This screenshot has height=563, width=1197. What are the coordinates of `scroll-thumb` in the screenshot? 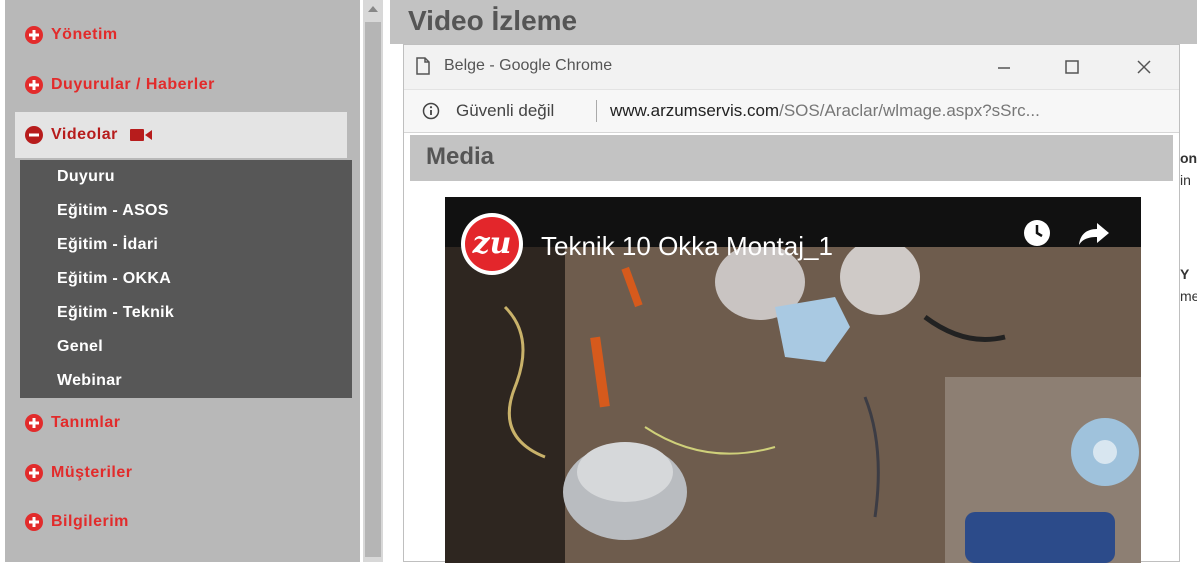 It's located at (373, 289).